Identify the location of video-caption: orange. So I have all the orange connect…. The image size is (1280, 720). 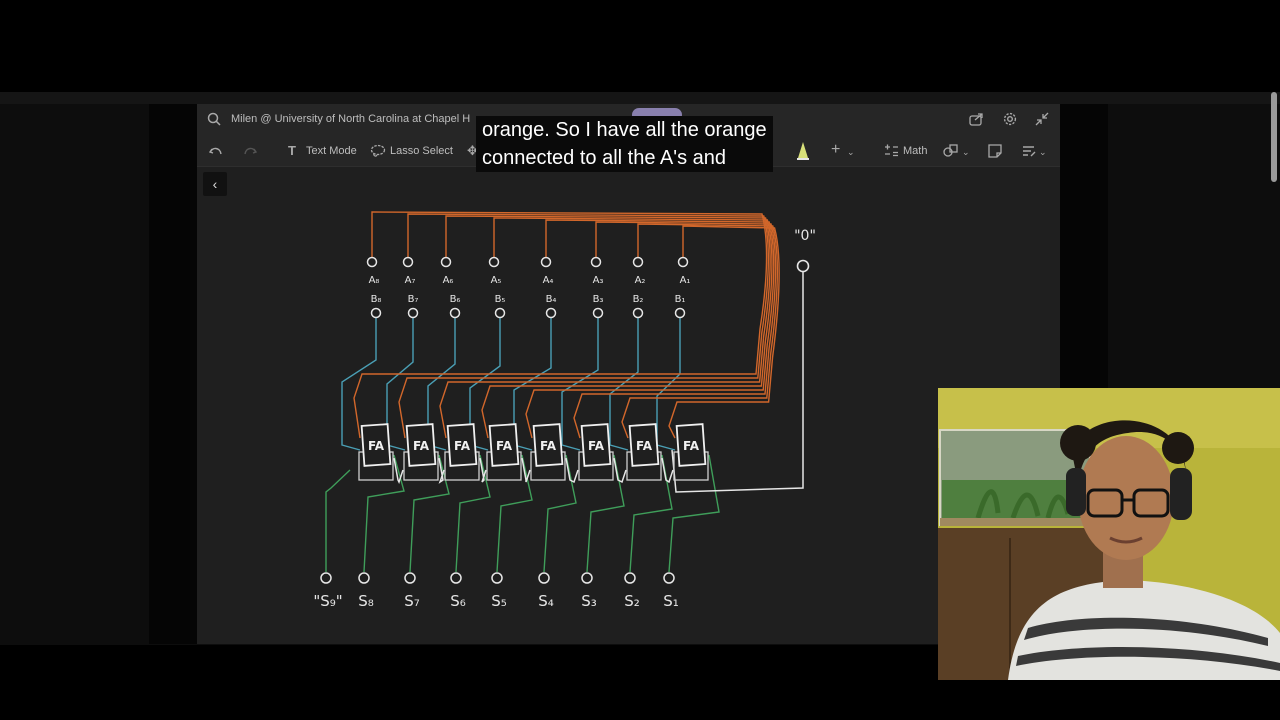
(624, 144).